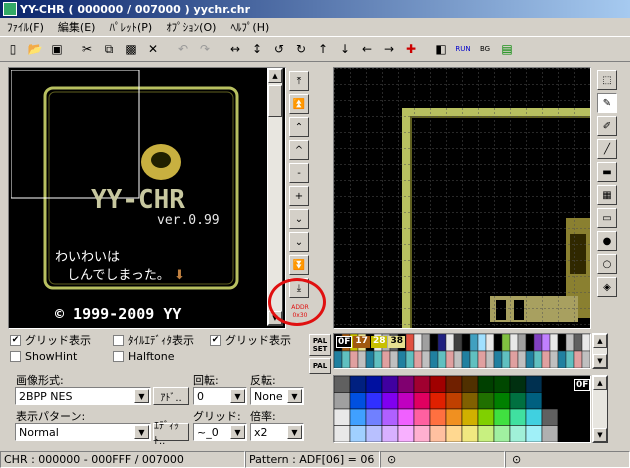  Describe the element at coordinates (50, 340) in the screenshot. I see `grid-checkbox: ✔ グリッド表示` at that location.